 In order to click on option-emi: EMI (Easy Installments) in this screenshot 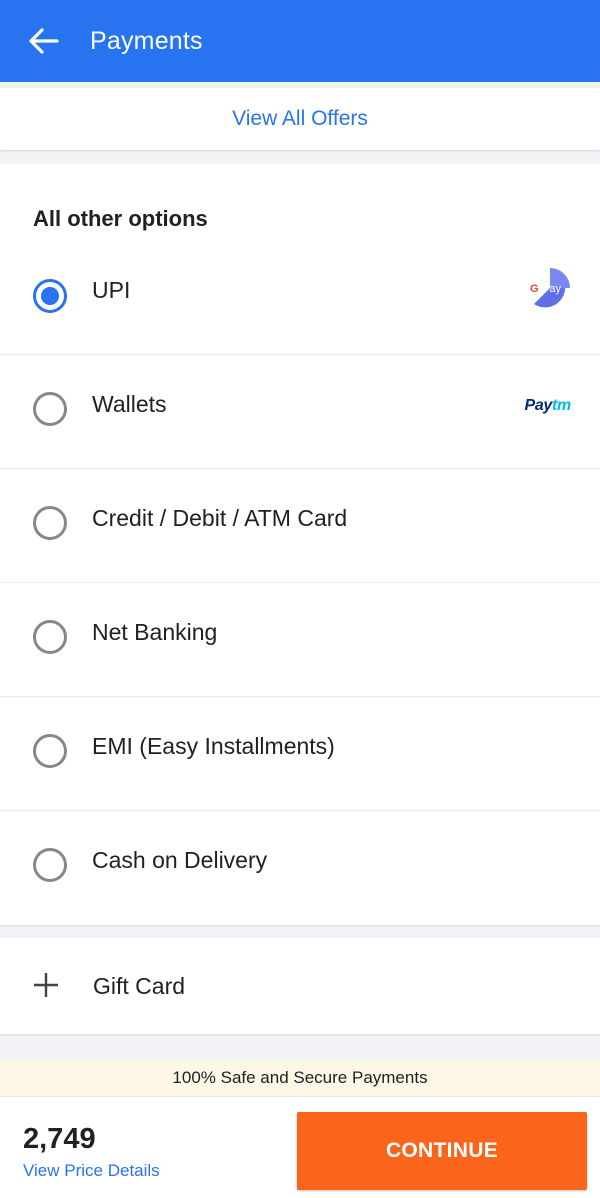, I will do `click(300, 753)`.